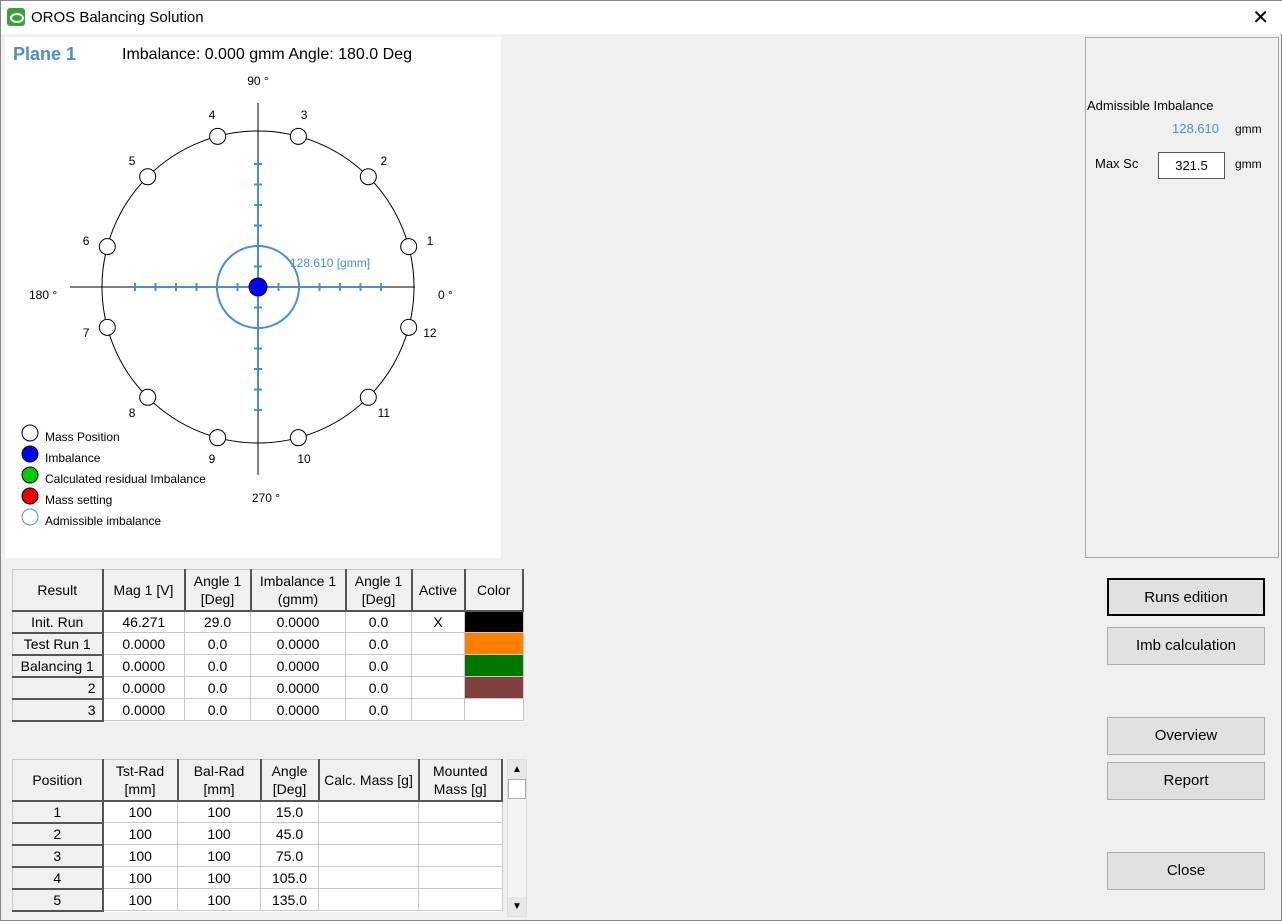 This screenshot has height=921, width=1282. I want to click on legend-imbalance-icon, so click(30, 454).